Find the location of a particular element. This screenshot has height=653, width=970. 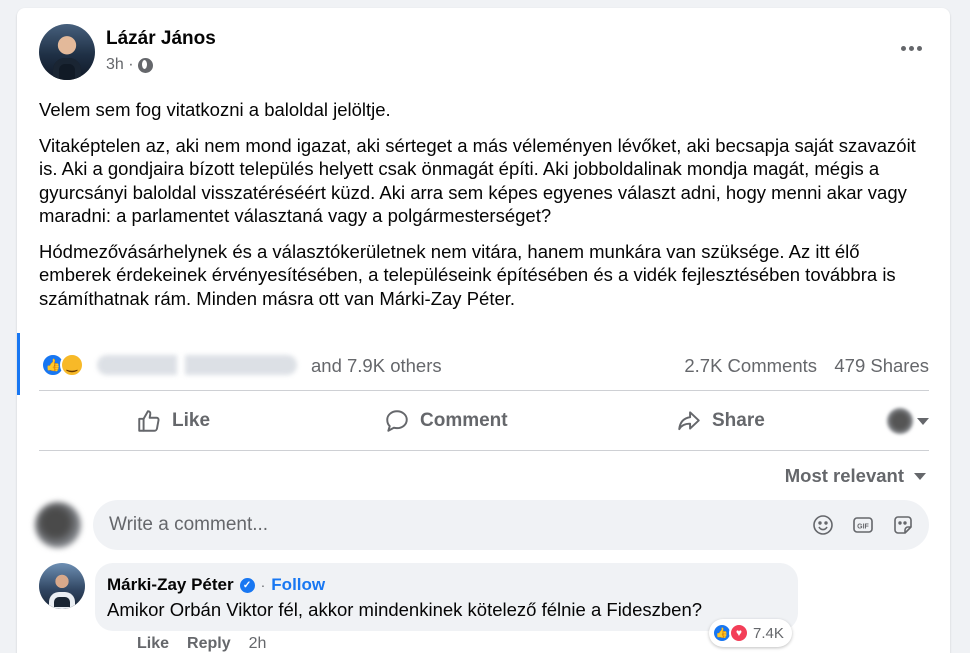

post-actions: Like Comment Share is located at coordinates (484, 421).